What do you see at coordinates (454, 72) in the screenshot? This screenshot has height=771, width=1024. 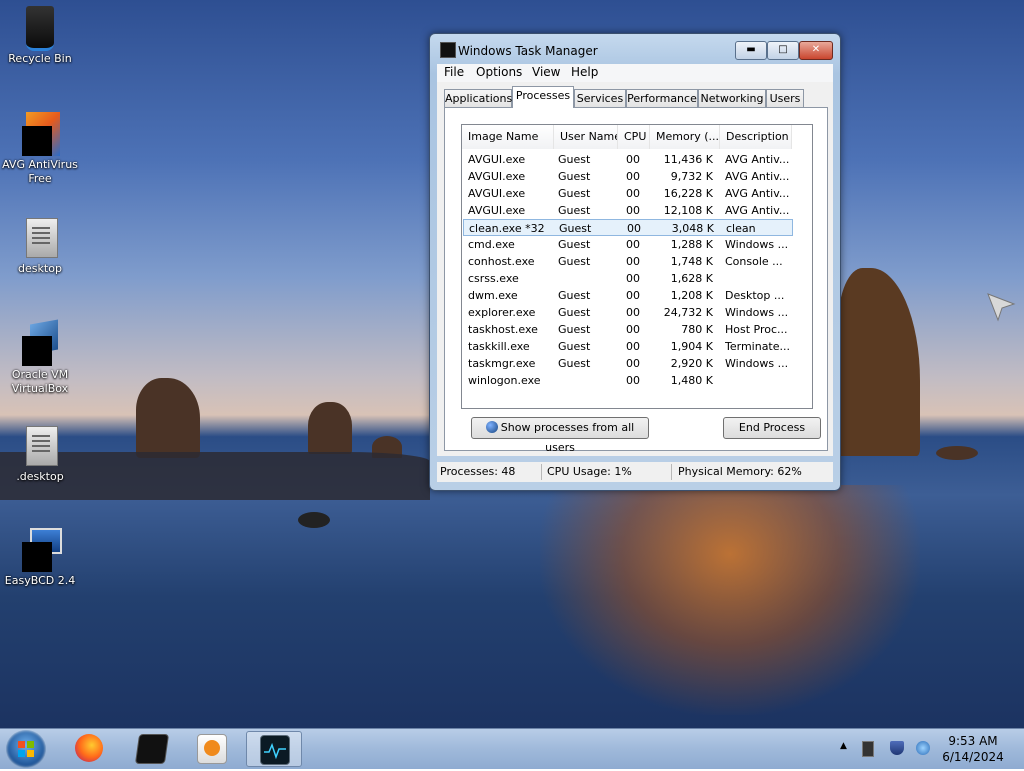 I see `menu-file: File` at bounding box center [454, 72].